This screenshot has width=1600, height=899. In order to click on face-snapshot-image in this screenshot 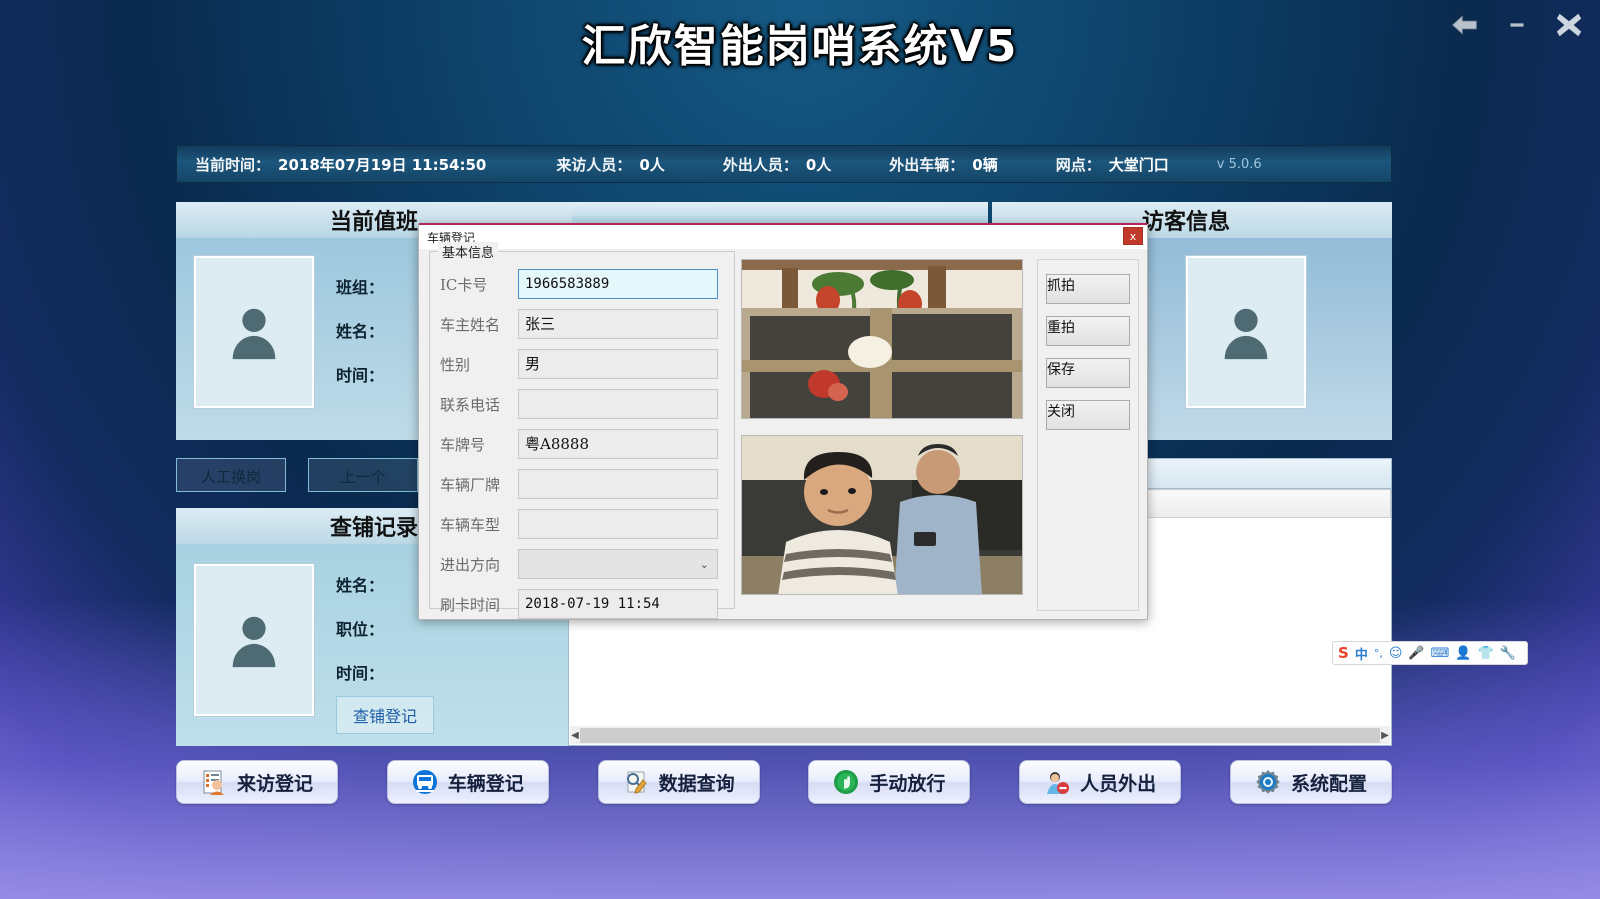, I will do `click(882, 515)`.